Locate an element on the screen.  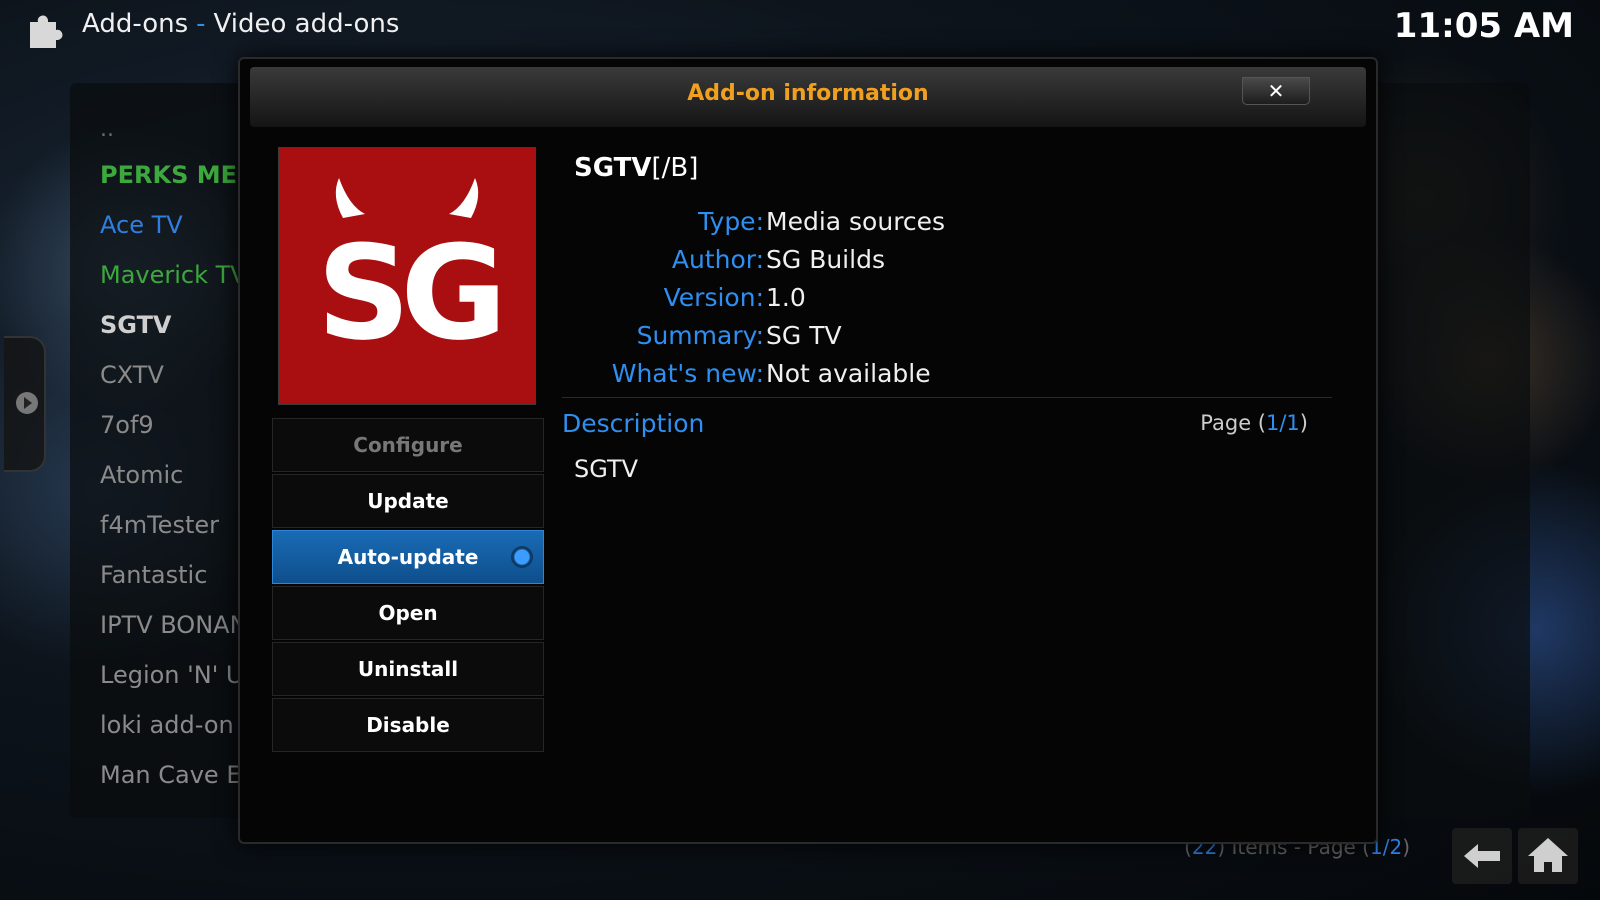
list-item-parent: .. is located at coordinates (170, 130).